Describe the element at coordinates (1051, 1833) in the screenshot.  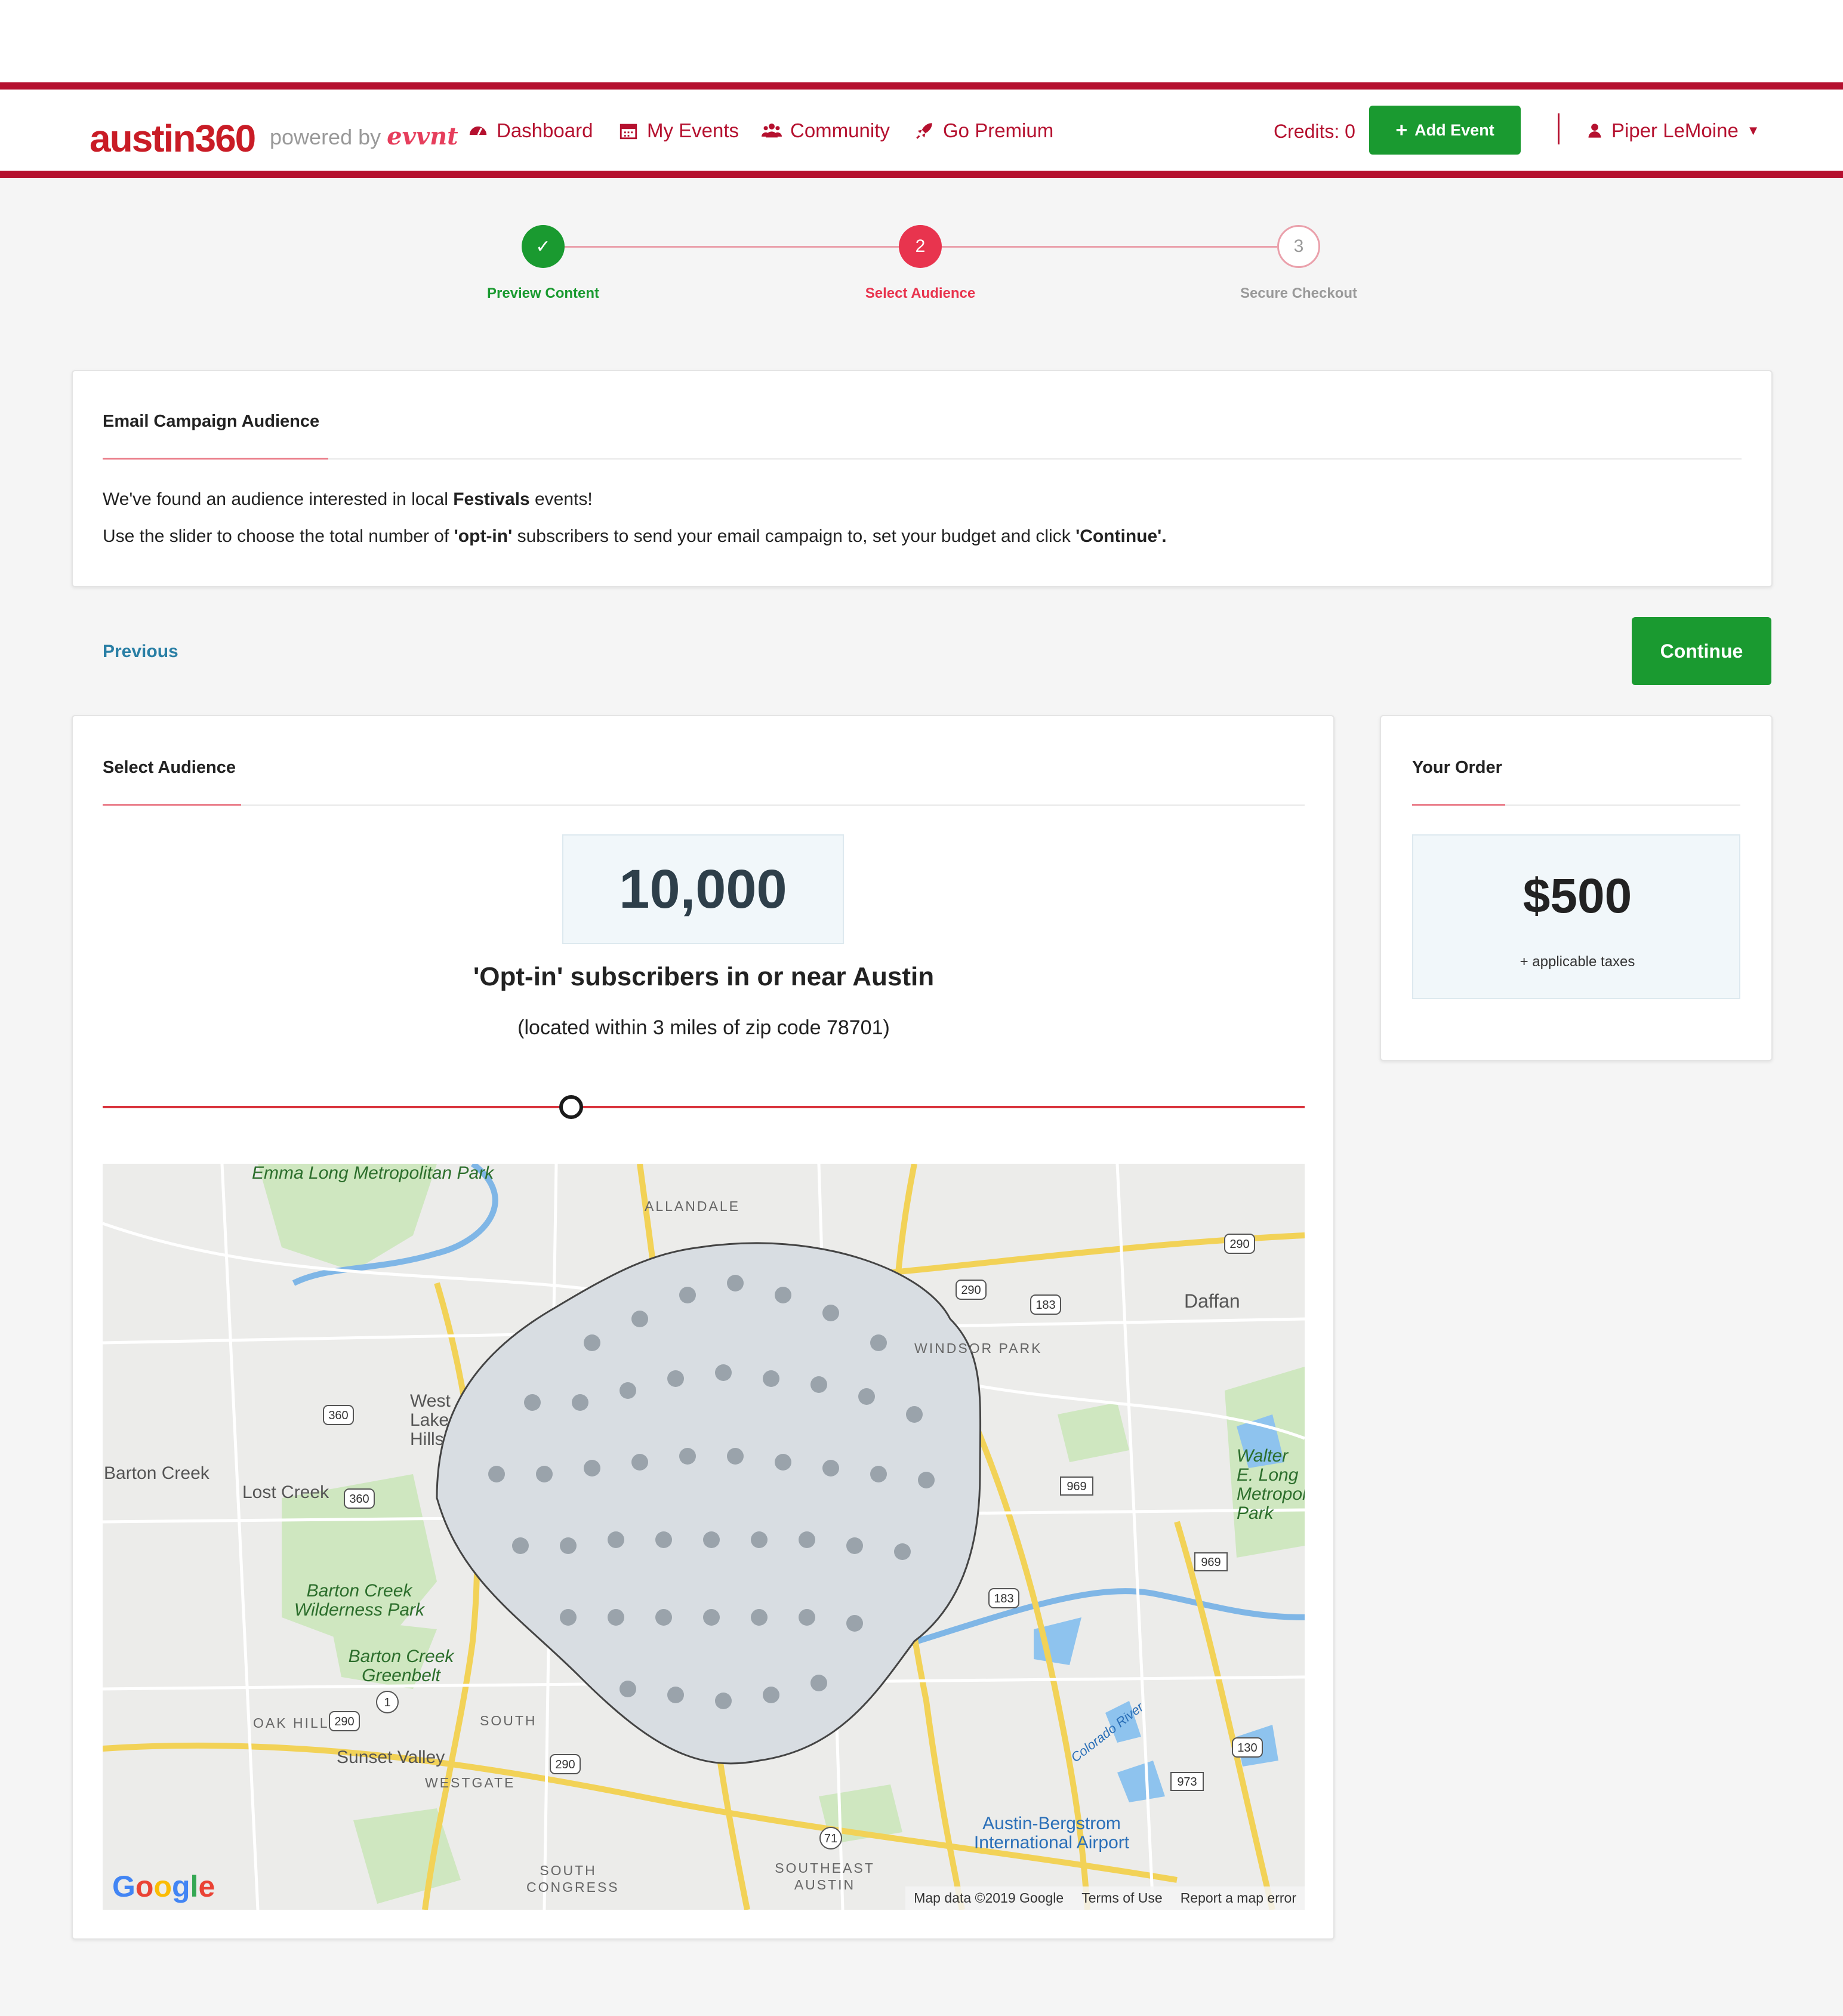
I see `map-label-airport: Austin-Bergstrom International Airport` at that location.